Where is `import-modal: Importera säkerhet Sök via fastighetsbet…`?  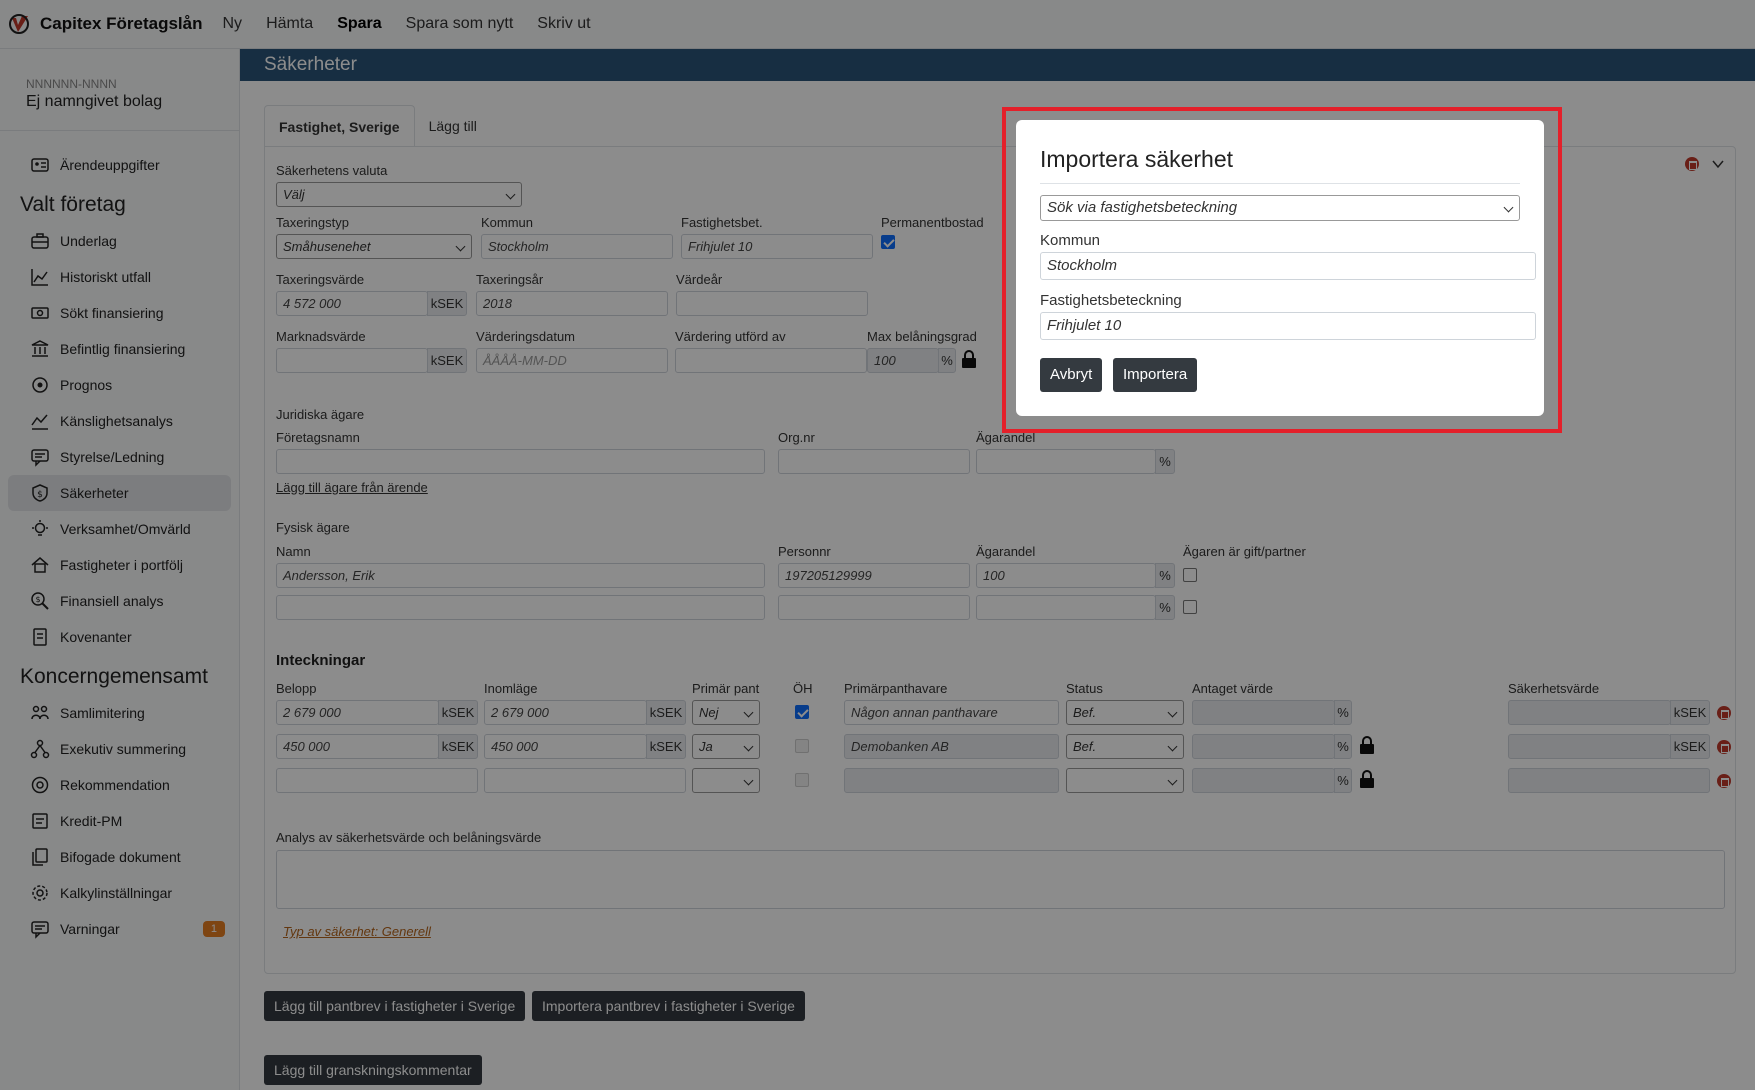 import-modal: Importera säkerhet Sök via fastighetsbet… is located at coordinates (1280, 268).